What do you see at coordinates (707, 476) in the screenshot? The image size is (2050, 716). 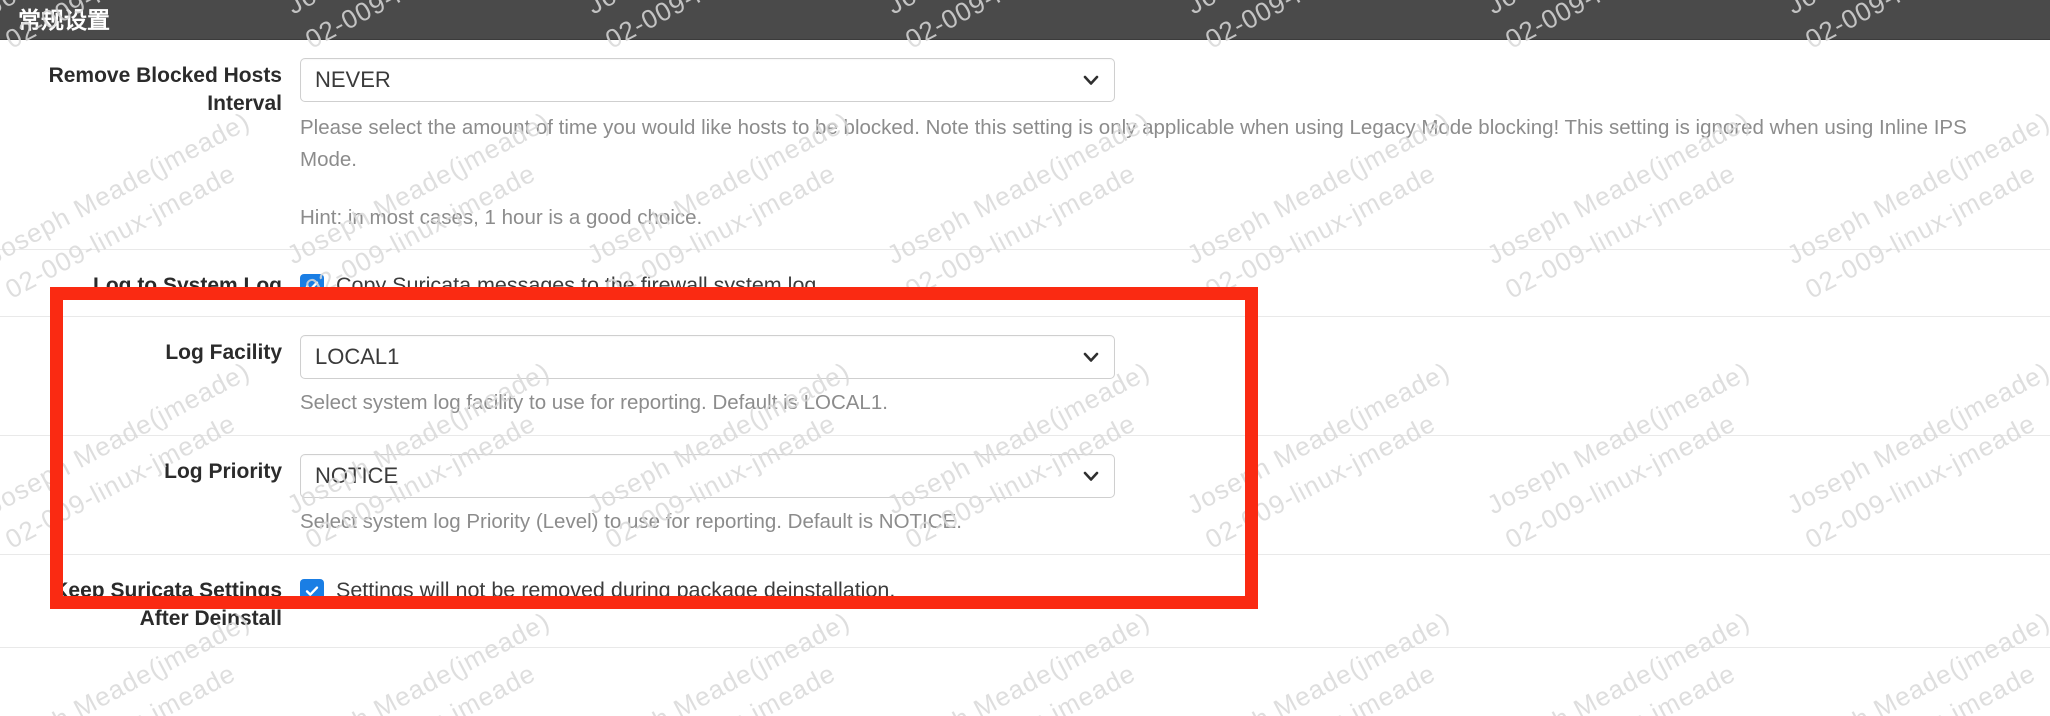 I see `log-priority-select: NOTICE` at bounding box center [707, 476].